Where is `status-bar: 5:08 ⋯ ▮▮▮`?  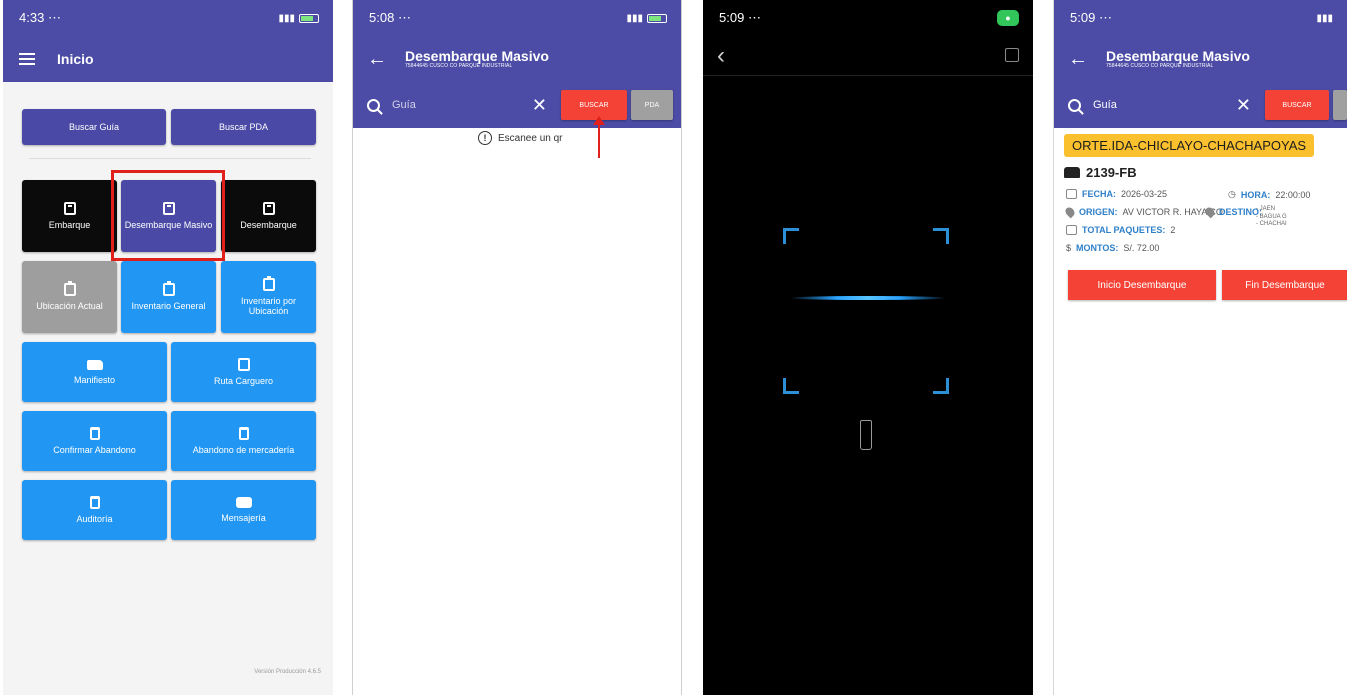
status-bar: 5:08 ⋯ ▮▮▮ is located at coordinates (517, 18).